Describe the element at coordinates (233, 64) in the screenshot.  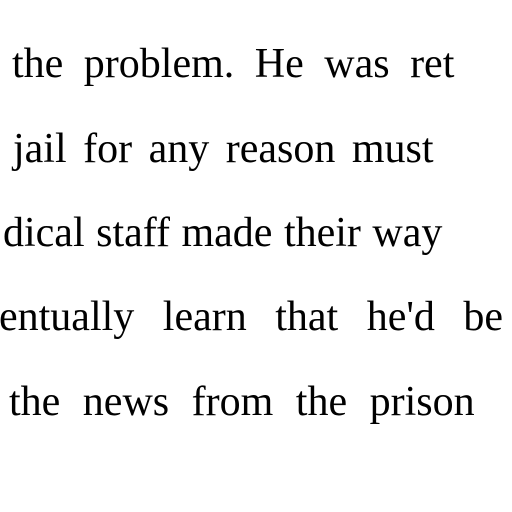
I see `text-line-1: the problem. He was ret` at that location.